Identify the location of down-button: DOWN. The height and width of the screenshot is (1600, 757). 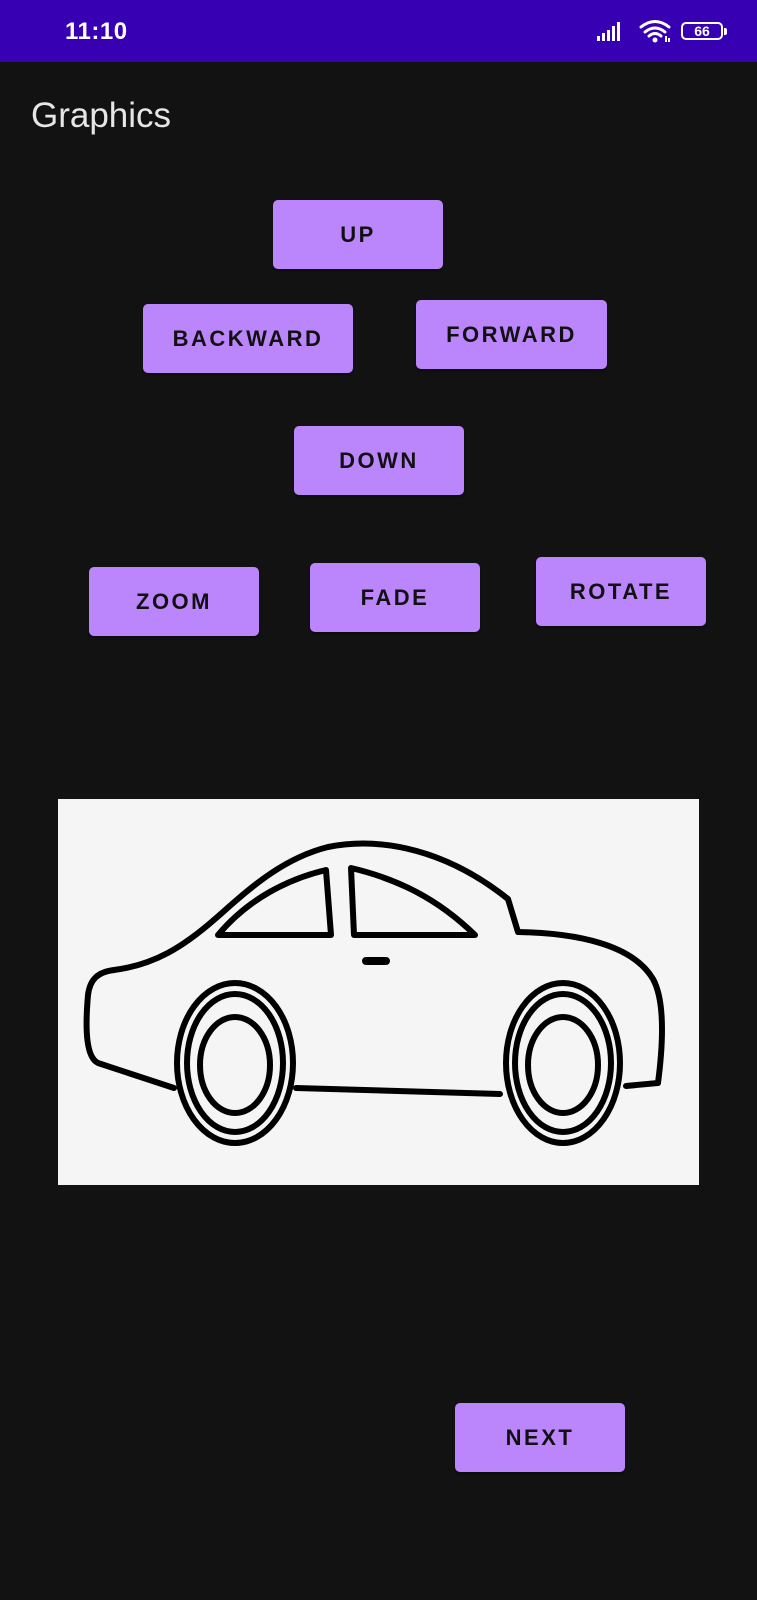
(379, 460).